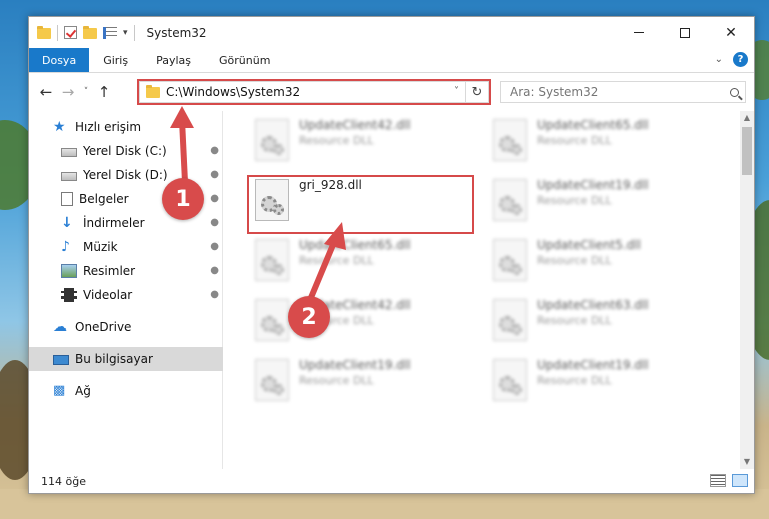  Describe the element at coordinates (59, 60) in the screenshot. I see `tab-file: Dosya` at that location.